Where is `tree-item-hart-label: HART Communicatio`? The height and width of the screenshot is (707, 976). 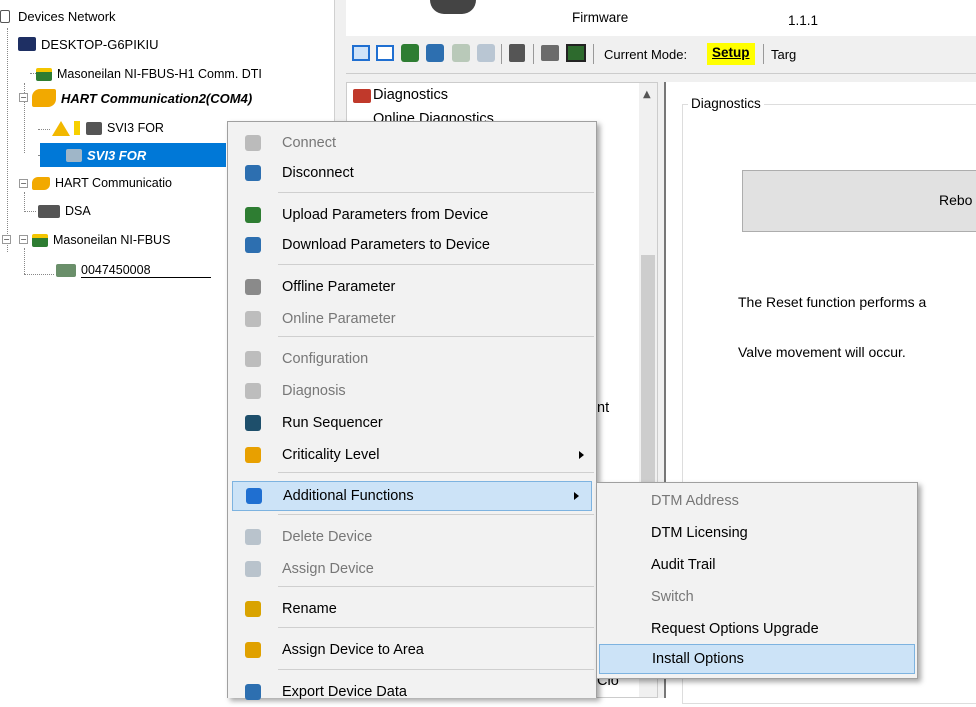
tree-item-hart-label: HART Communicatio is located at coordinates (113, 183).